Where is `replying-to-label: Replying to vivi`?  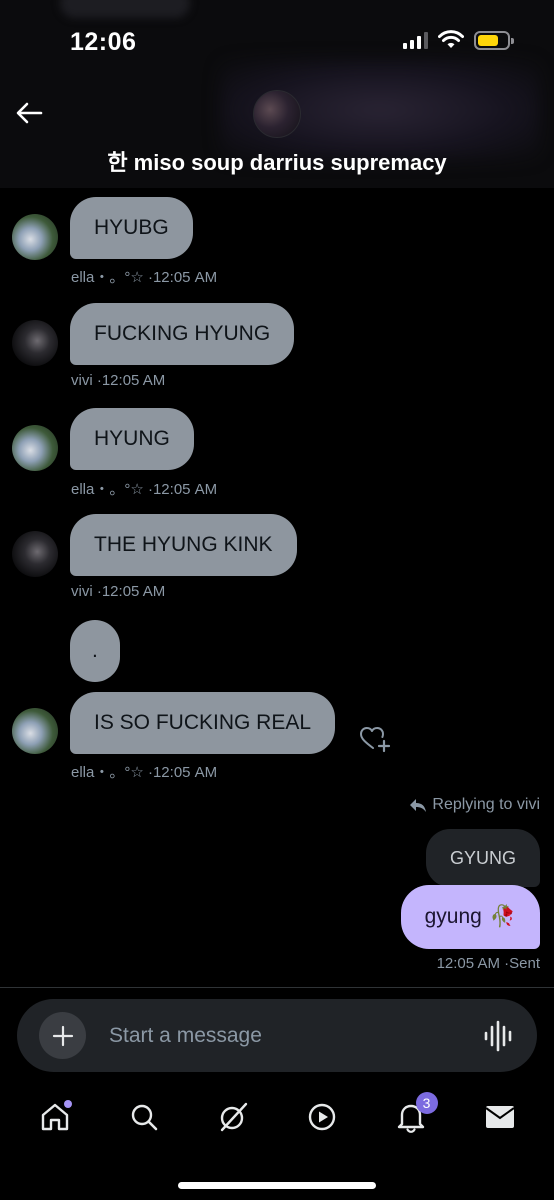
replying-to-label: Replying to vivi is located at coordinates (474, 805).